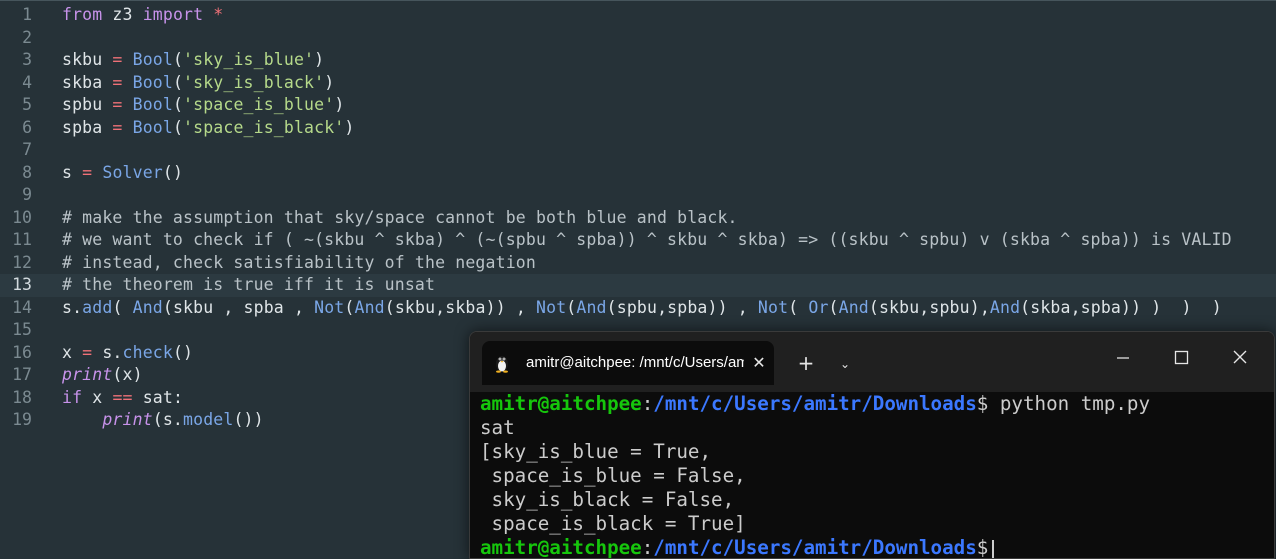 The image size is (1276, 559). Describe the element at coordinates (845, 364) in the screenshot. I see `chevron-down-icon: ⌄` at that location.